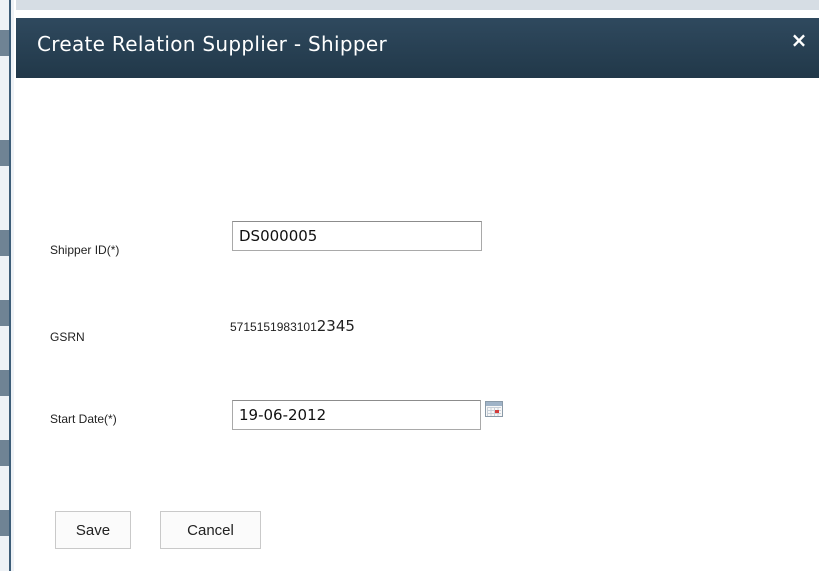 This screenshot has width=819, height=571. Describe the element at coordinates (356, 415) in the screenshot. I see `start-date-input` at that location.